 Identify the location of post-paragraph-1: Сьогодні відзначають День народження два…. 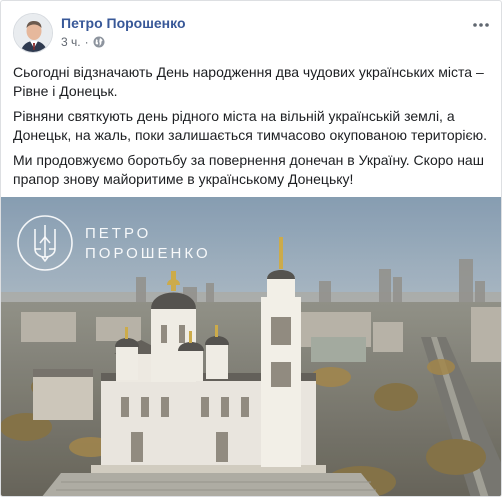
(248, 81).